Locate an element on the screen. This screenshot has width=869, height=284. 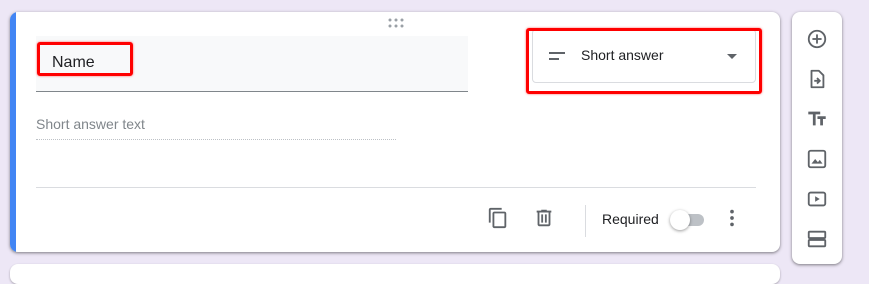
drag-handle-icon is located at coordinates (396, 23).